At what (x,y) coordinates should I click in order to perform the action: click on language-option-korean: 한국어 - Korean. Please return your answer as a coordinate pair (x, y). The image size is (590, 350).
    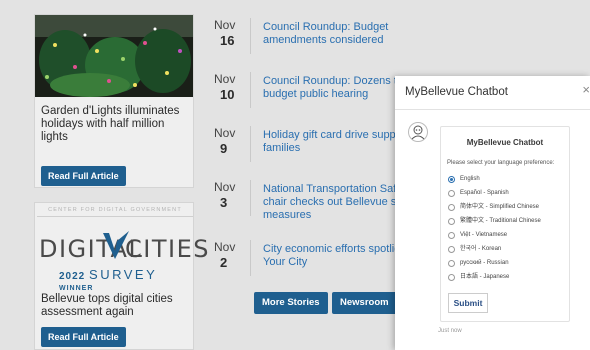
    Looking at the image, I should click on (509, 251).